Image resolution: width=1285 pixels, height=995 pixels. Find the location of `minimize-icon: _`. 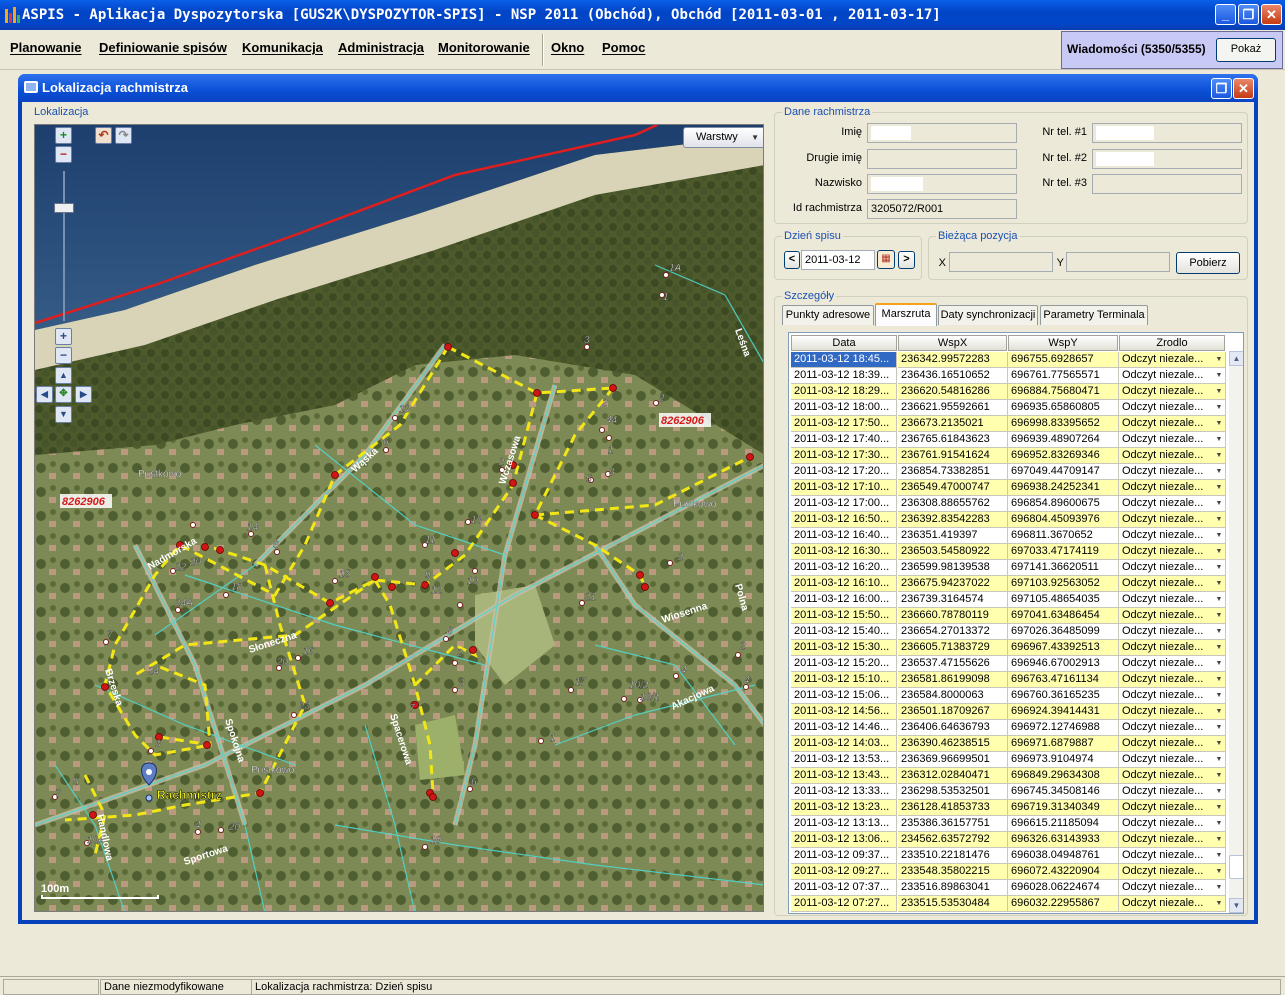

minimize-icon: _ is located at coordinates (1225, 14).